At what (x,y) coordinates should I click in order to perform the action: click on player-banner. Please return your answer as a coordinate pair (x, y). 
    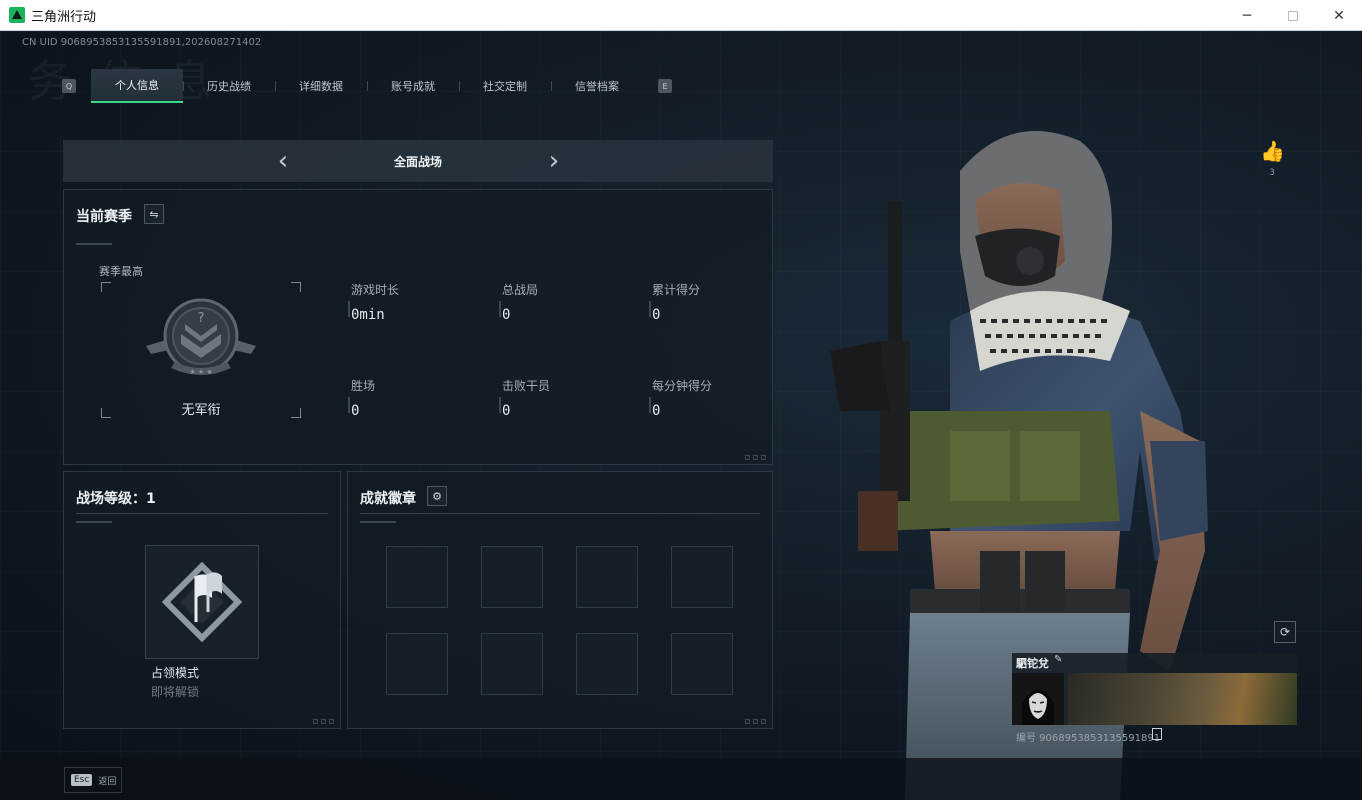
    Looking at the image, I should click on (1182, 699).